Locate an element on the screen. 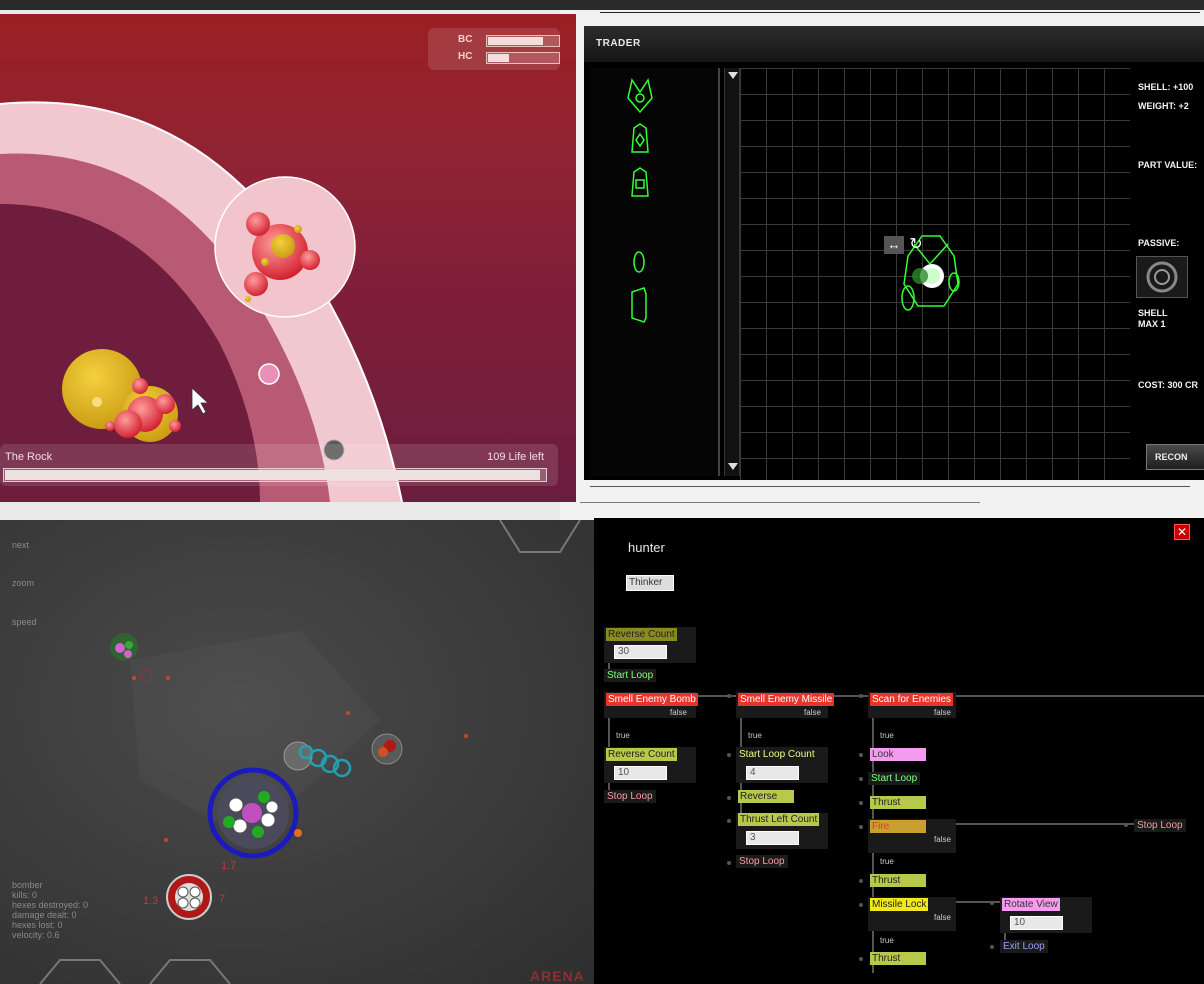 The image size is (1204, 984). stat-part-value: PART VALUE: is located at coordinates (1168, 165).